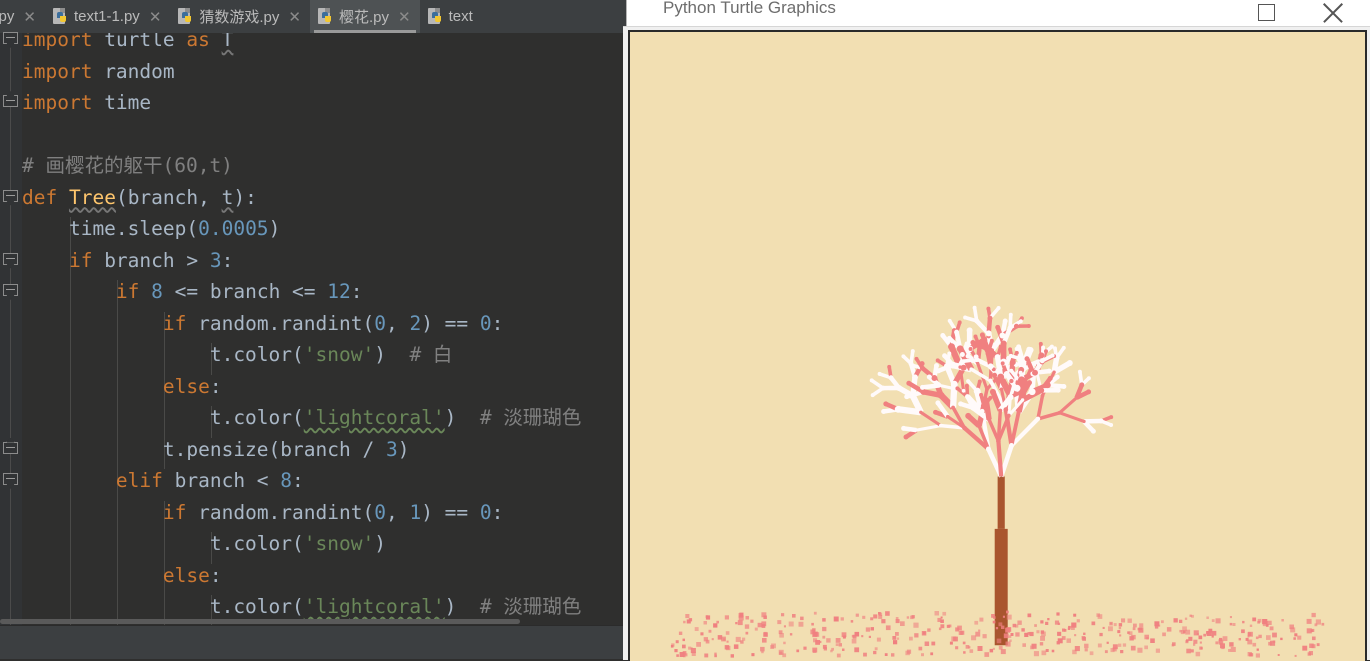  What do you see at coordinates (397, 323) in the screenshot?
I see `code-token: ,` at bounding box center [397, 323].